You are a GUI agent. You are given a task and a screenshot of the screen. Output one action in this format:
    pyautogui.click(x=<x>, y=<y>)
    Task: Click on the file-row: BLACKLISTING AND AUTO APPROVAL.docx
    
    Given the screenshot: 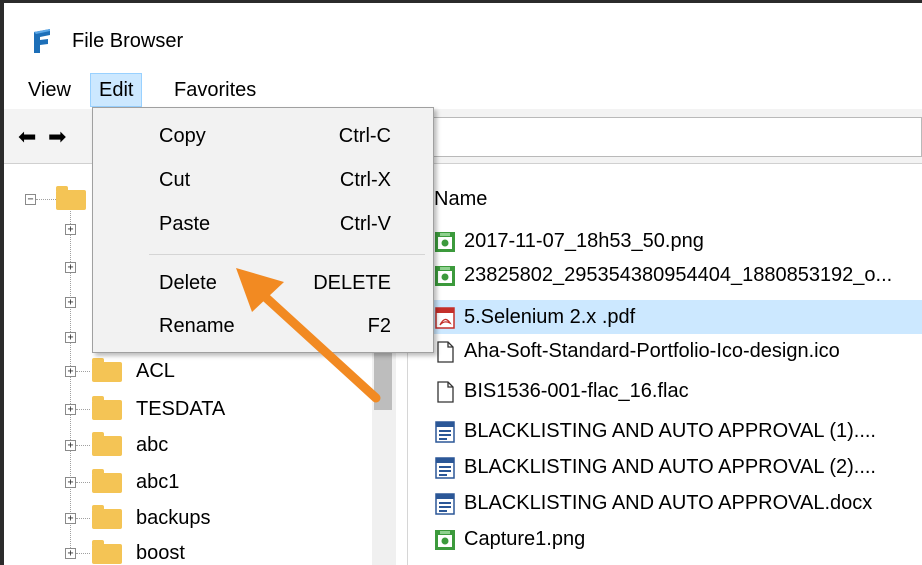 What is the action you would take?
    pyautogui.click(x=675, y=503)
    